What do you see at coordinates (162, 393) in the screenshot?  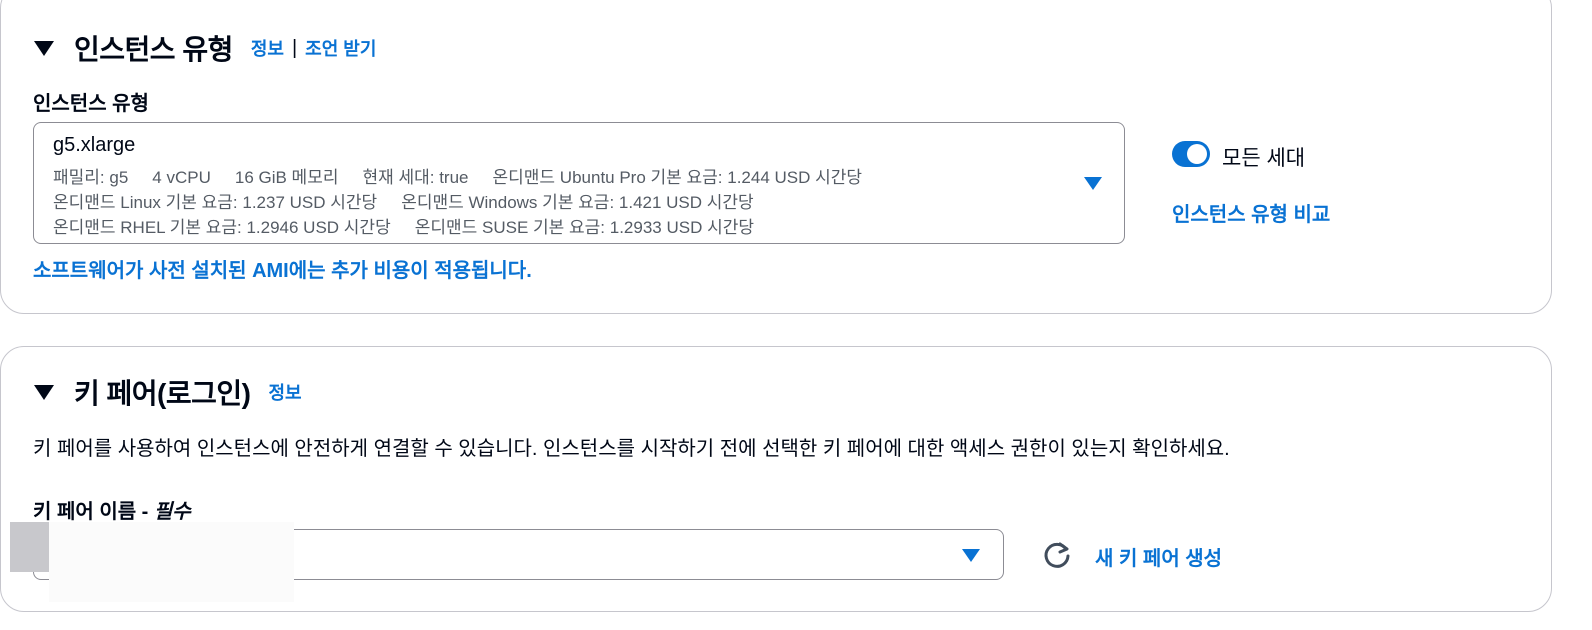 I see `key-pair-title: 키 페어(로그인)` at bounding box center [162, 393].